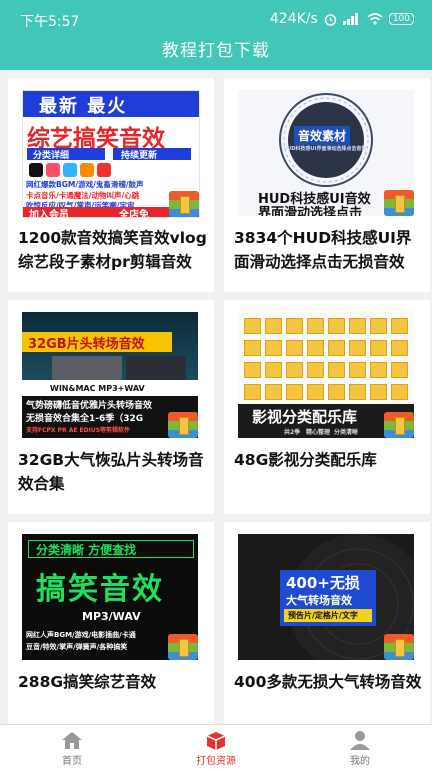 Image resolution: width=432 pixels, height=769 pixels. What do you see at coordinates (50, 22) in the screenshot?
I see `status-time: 下午5:57` at bounding box center [50, 22].